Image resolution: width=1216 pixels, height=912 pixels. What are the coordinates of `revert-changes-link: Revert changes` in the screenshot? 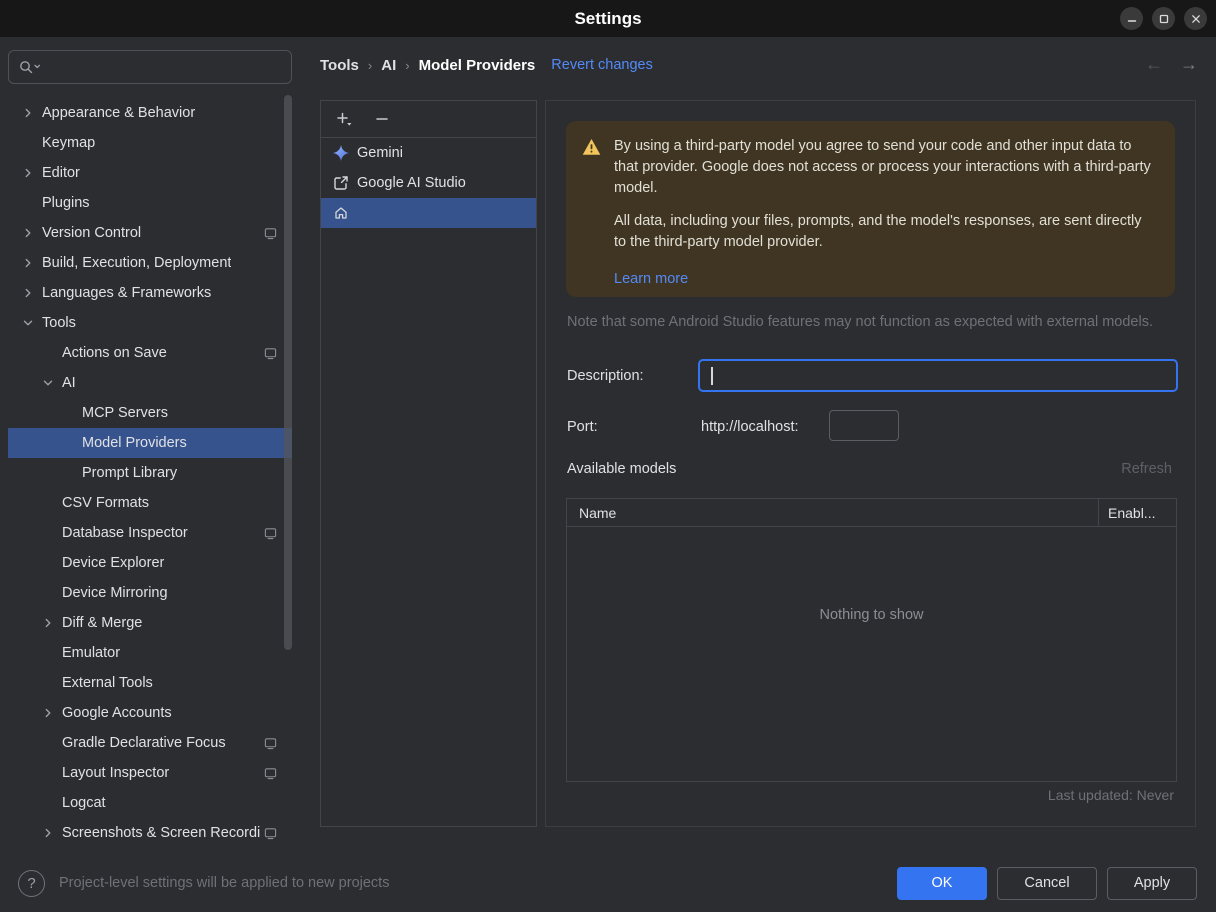 It's located at (602, 65).